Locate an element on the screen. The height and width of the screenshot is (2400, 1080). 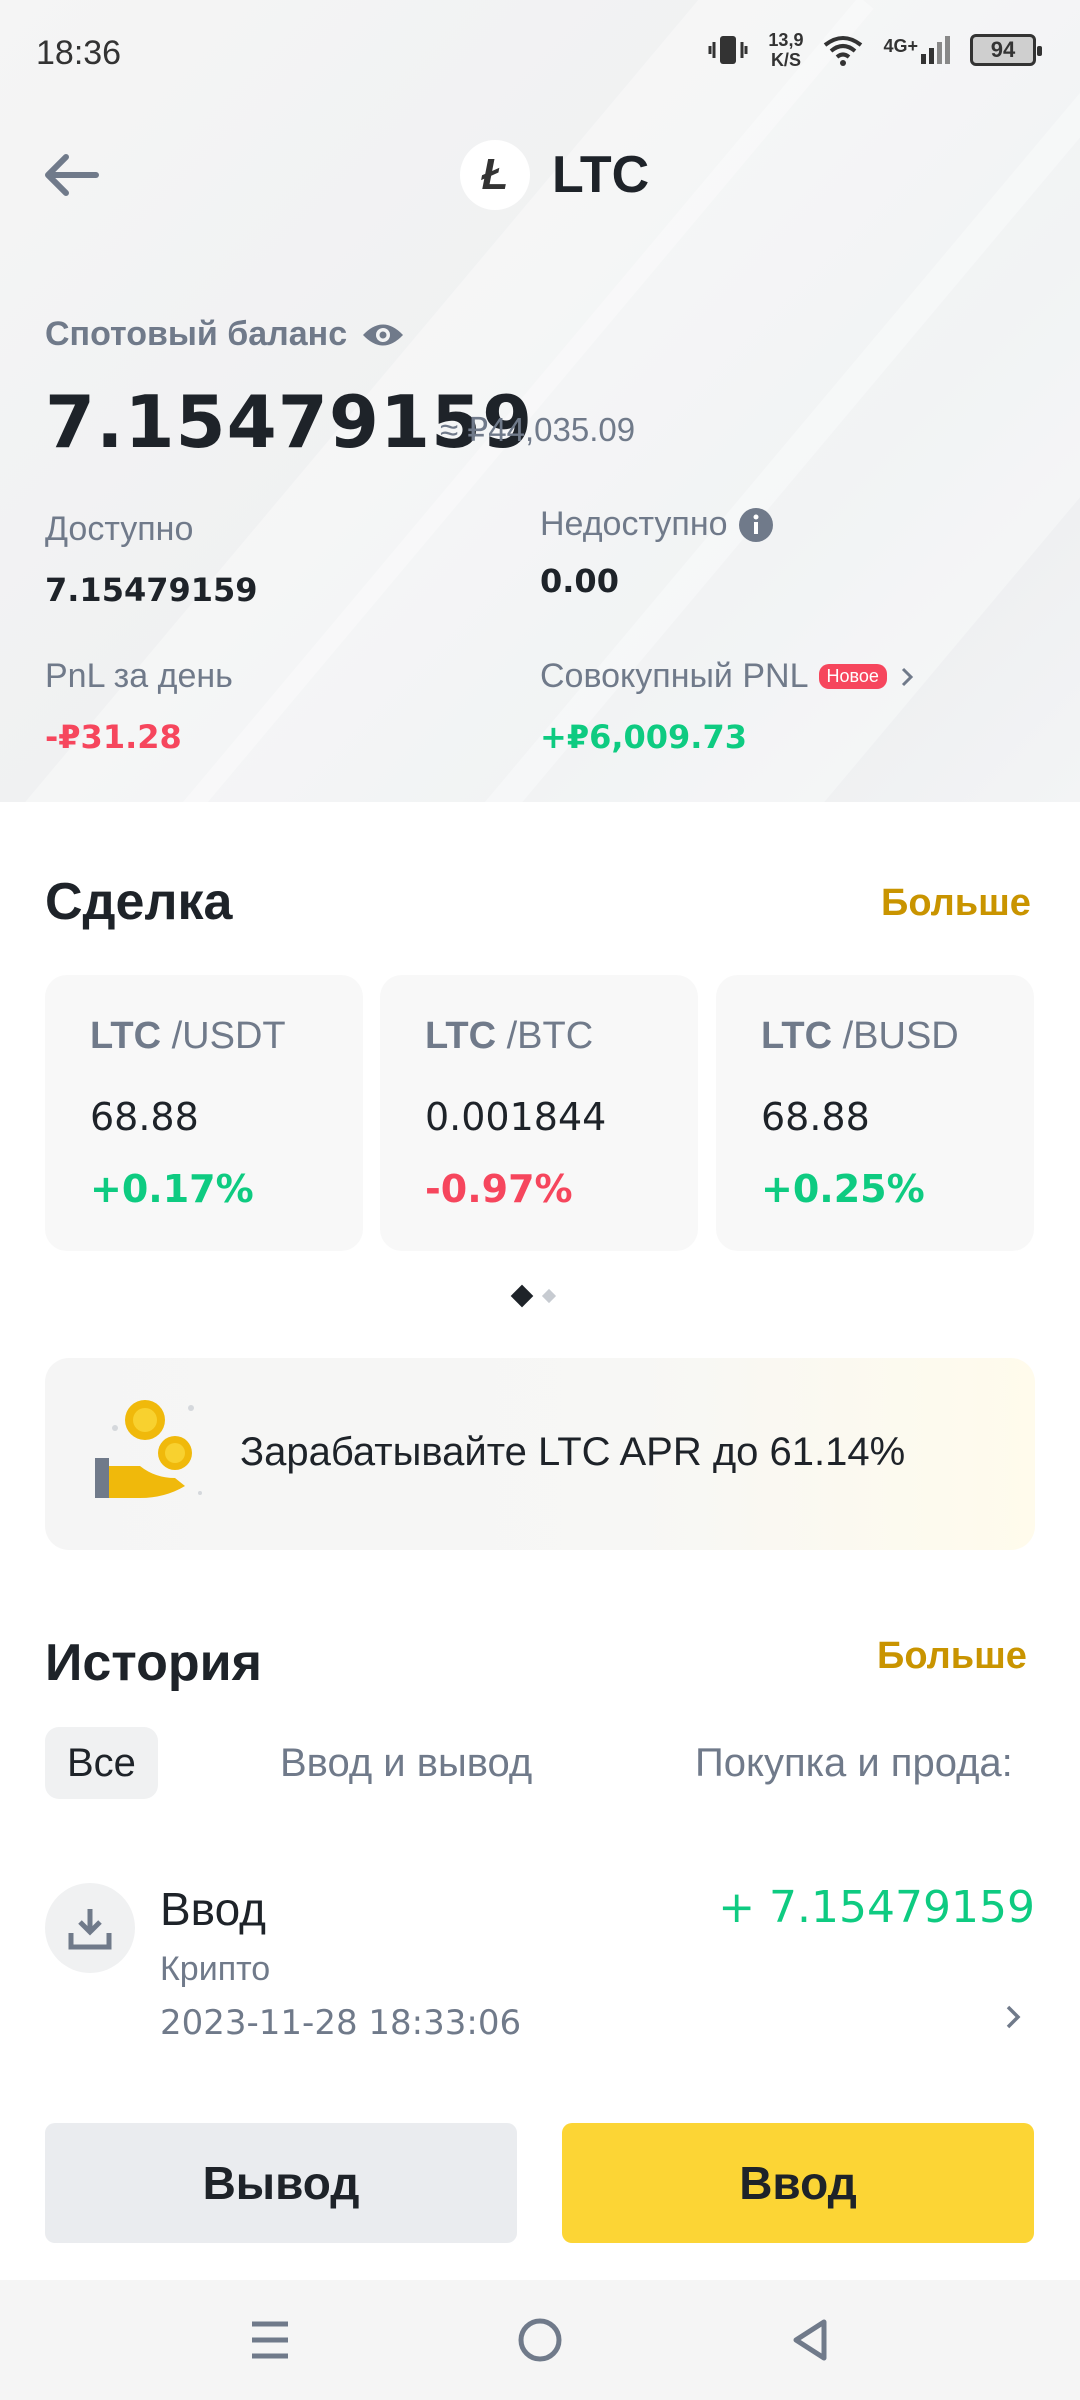
page-title: LTC is located at coordinates (601, 175).